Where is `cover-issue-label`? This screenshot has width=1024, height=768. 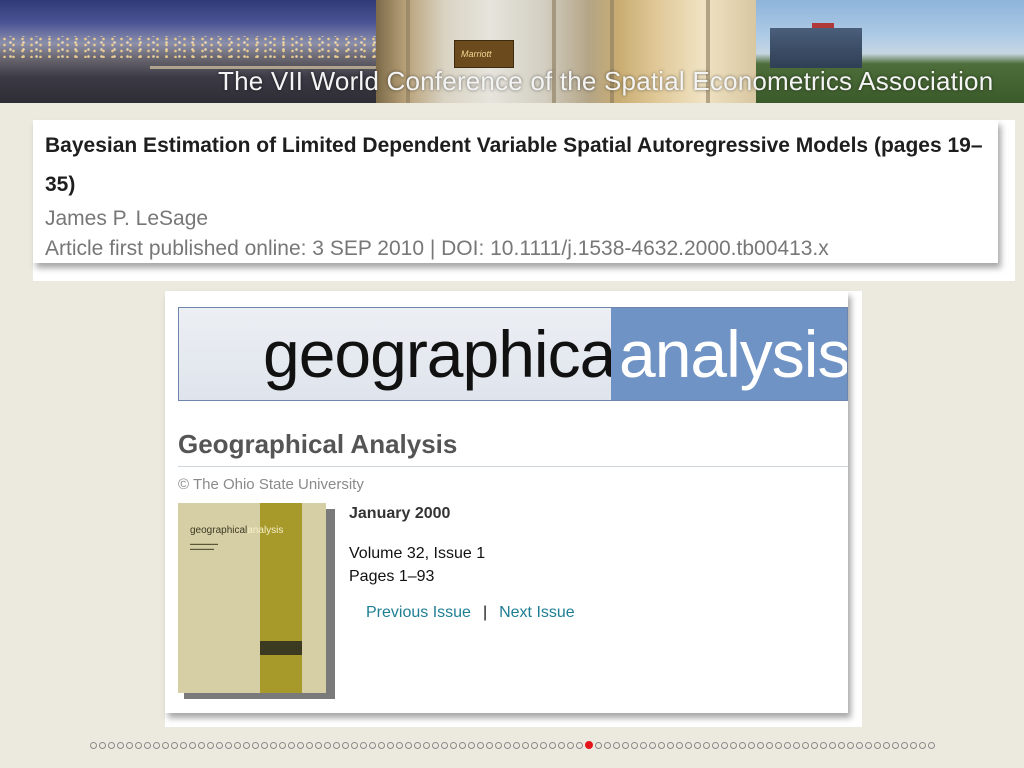 cover-issue-label is located at coordinates (281, 648).